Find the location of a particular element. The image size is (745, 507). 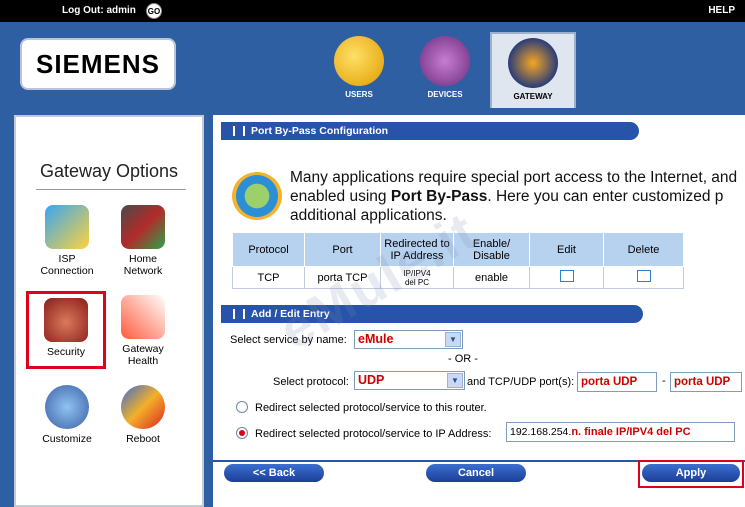

col-port: Port is located at coordinates (342, 249).